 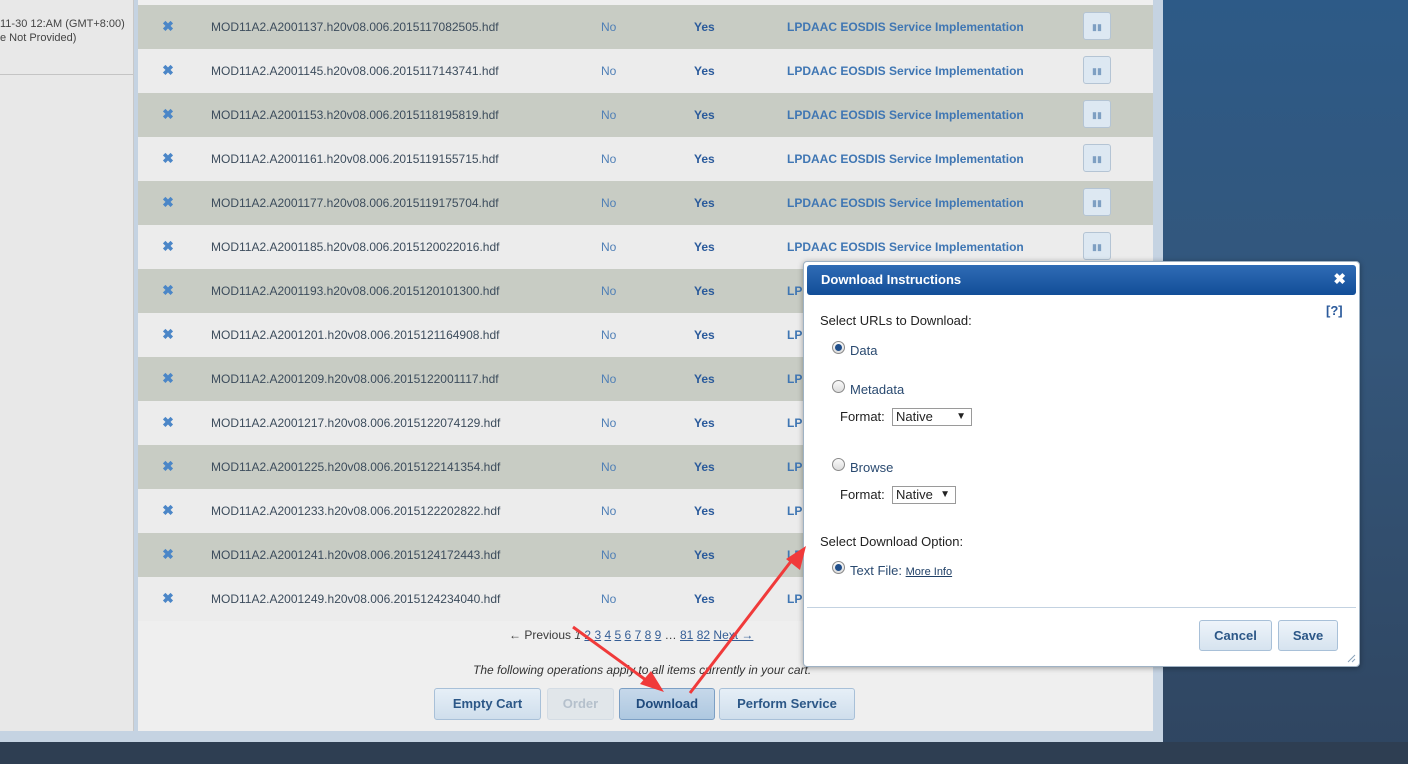 I want to click on left-panel-divider, so click(x=66, y=74).